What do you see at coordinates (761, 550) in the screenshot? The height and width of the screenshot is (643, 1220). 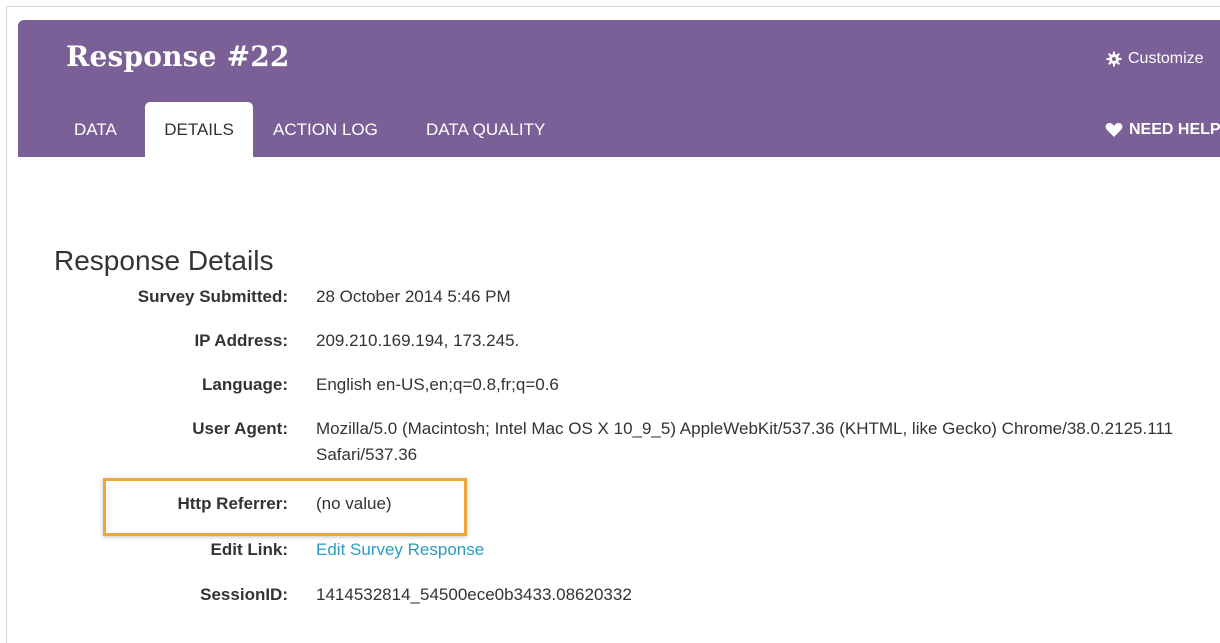 I see `edit-survey-response-link: Edit Survey Response` at bounding box center [761, 550].